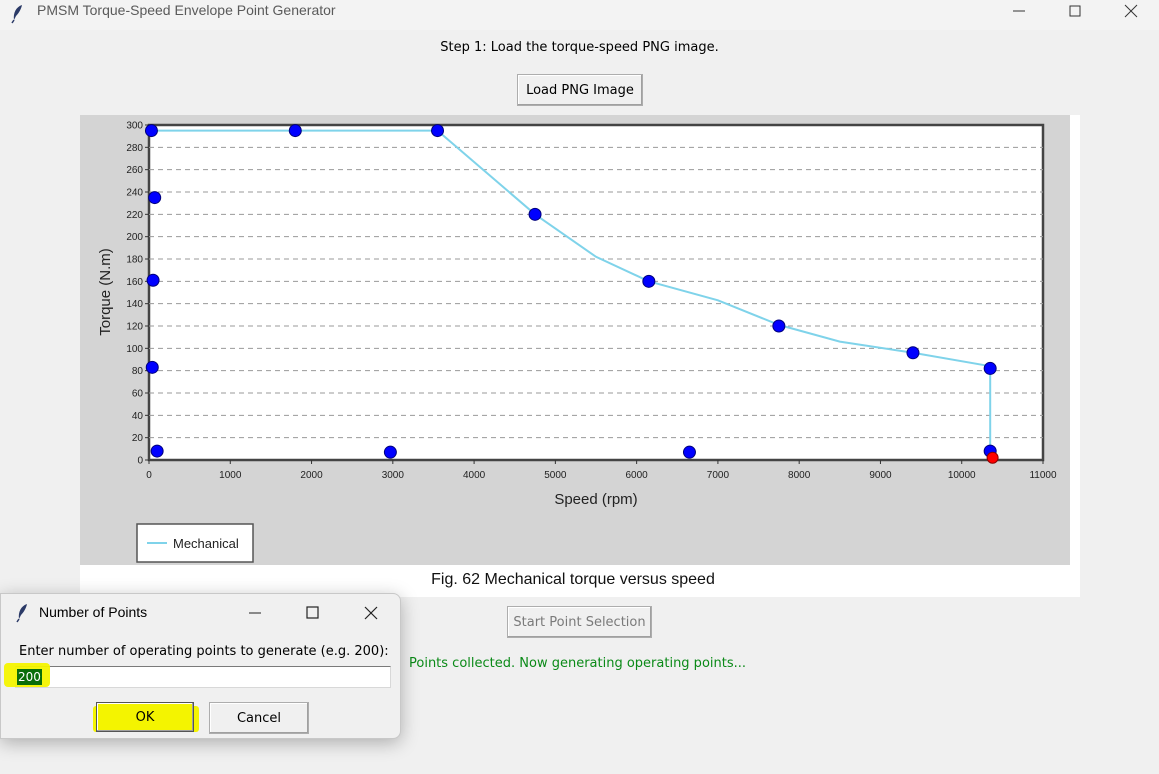 Image resolution: width=1159 pixels, height=774 pixels. I want to click on step-label: Step 1: Load the torque-speed PNG image., so click(579, 47).